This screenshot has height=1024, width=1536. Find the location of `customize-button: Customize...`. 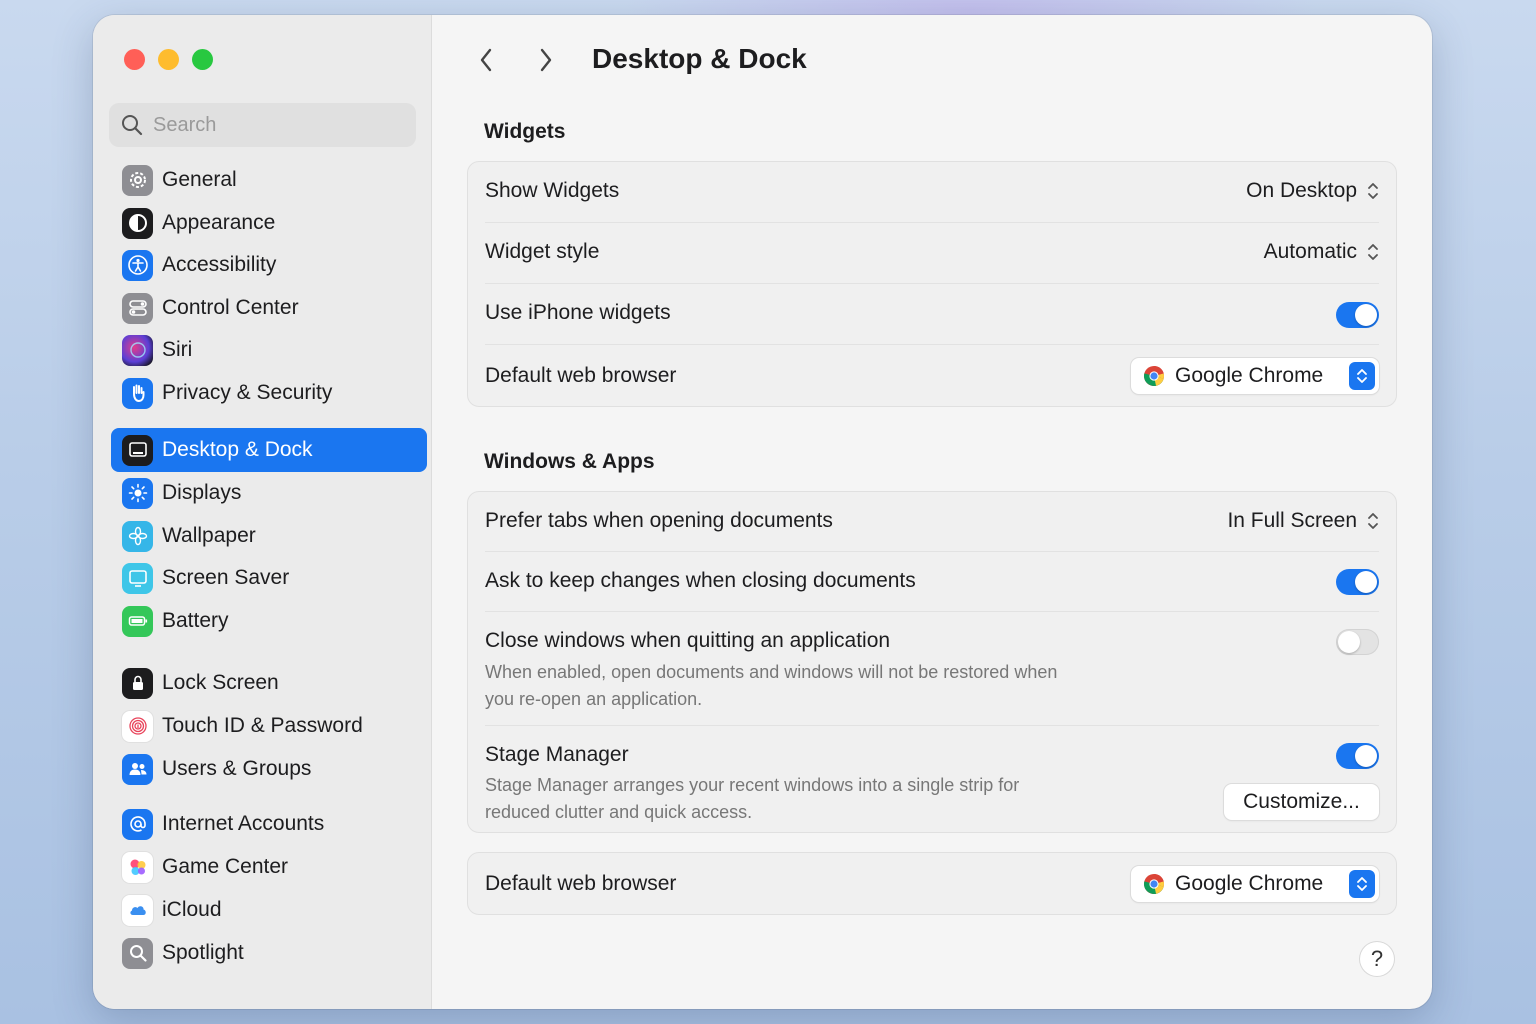

customize-button: Customize... is located at coordinates (1301, 802).